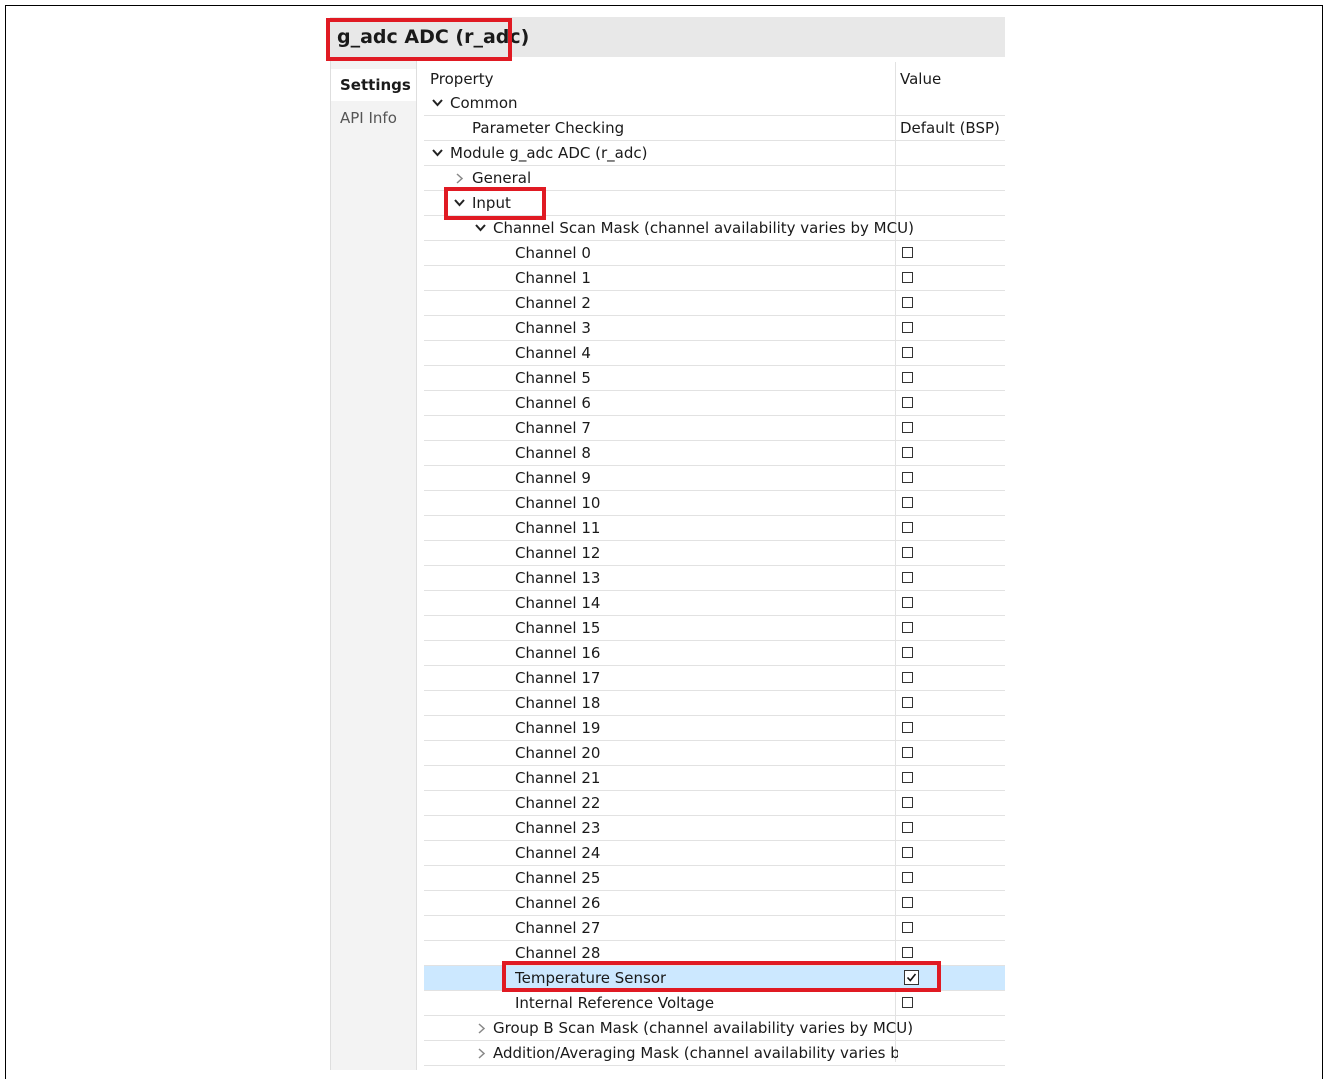 The width and height of the screenshot is (1328, 1080). Describe the element at coordinates (714, 728) in the screenshot. I see `tree-row-channel: Channel 19` at that location.